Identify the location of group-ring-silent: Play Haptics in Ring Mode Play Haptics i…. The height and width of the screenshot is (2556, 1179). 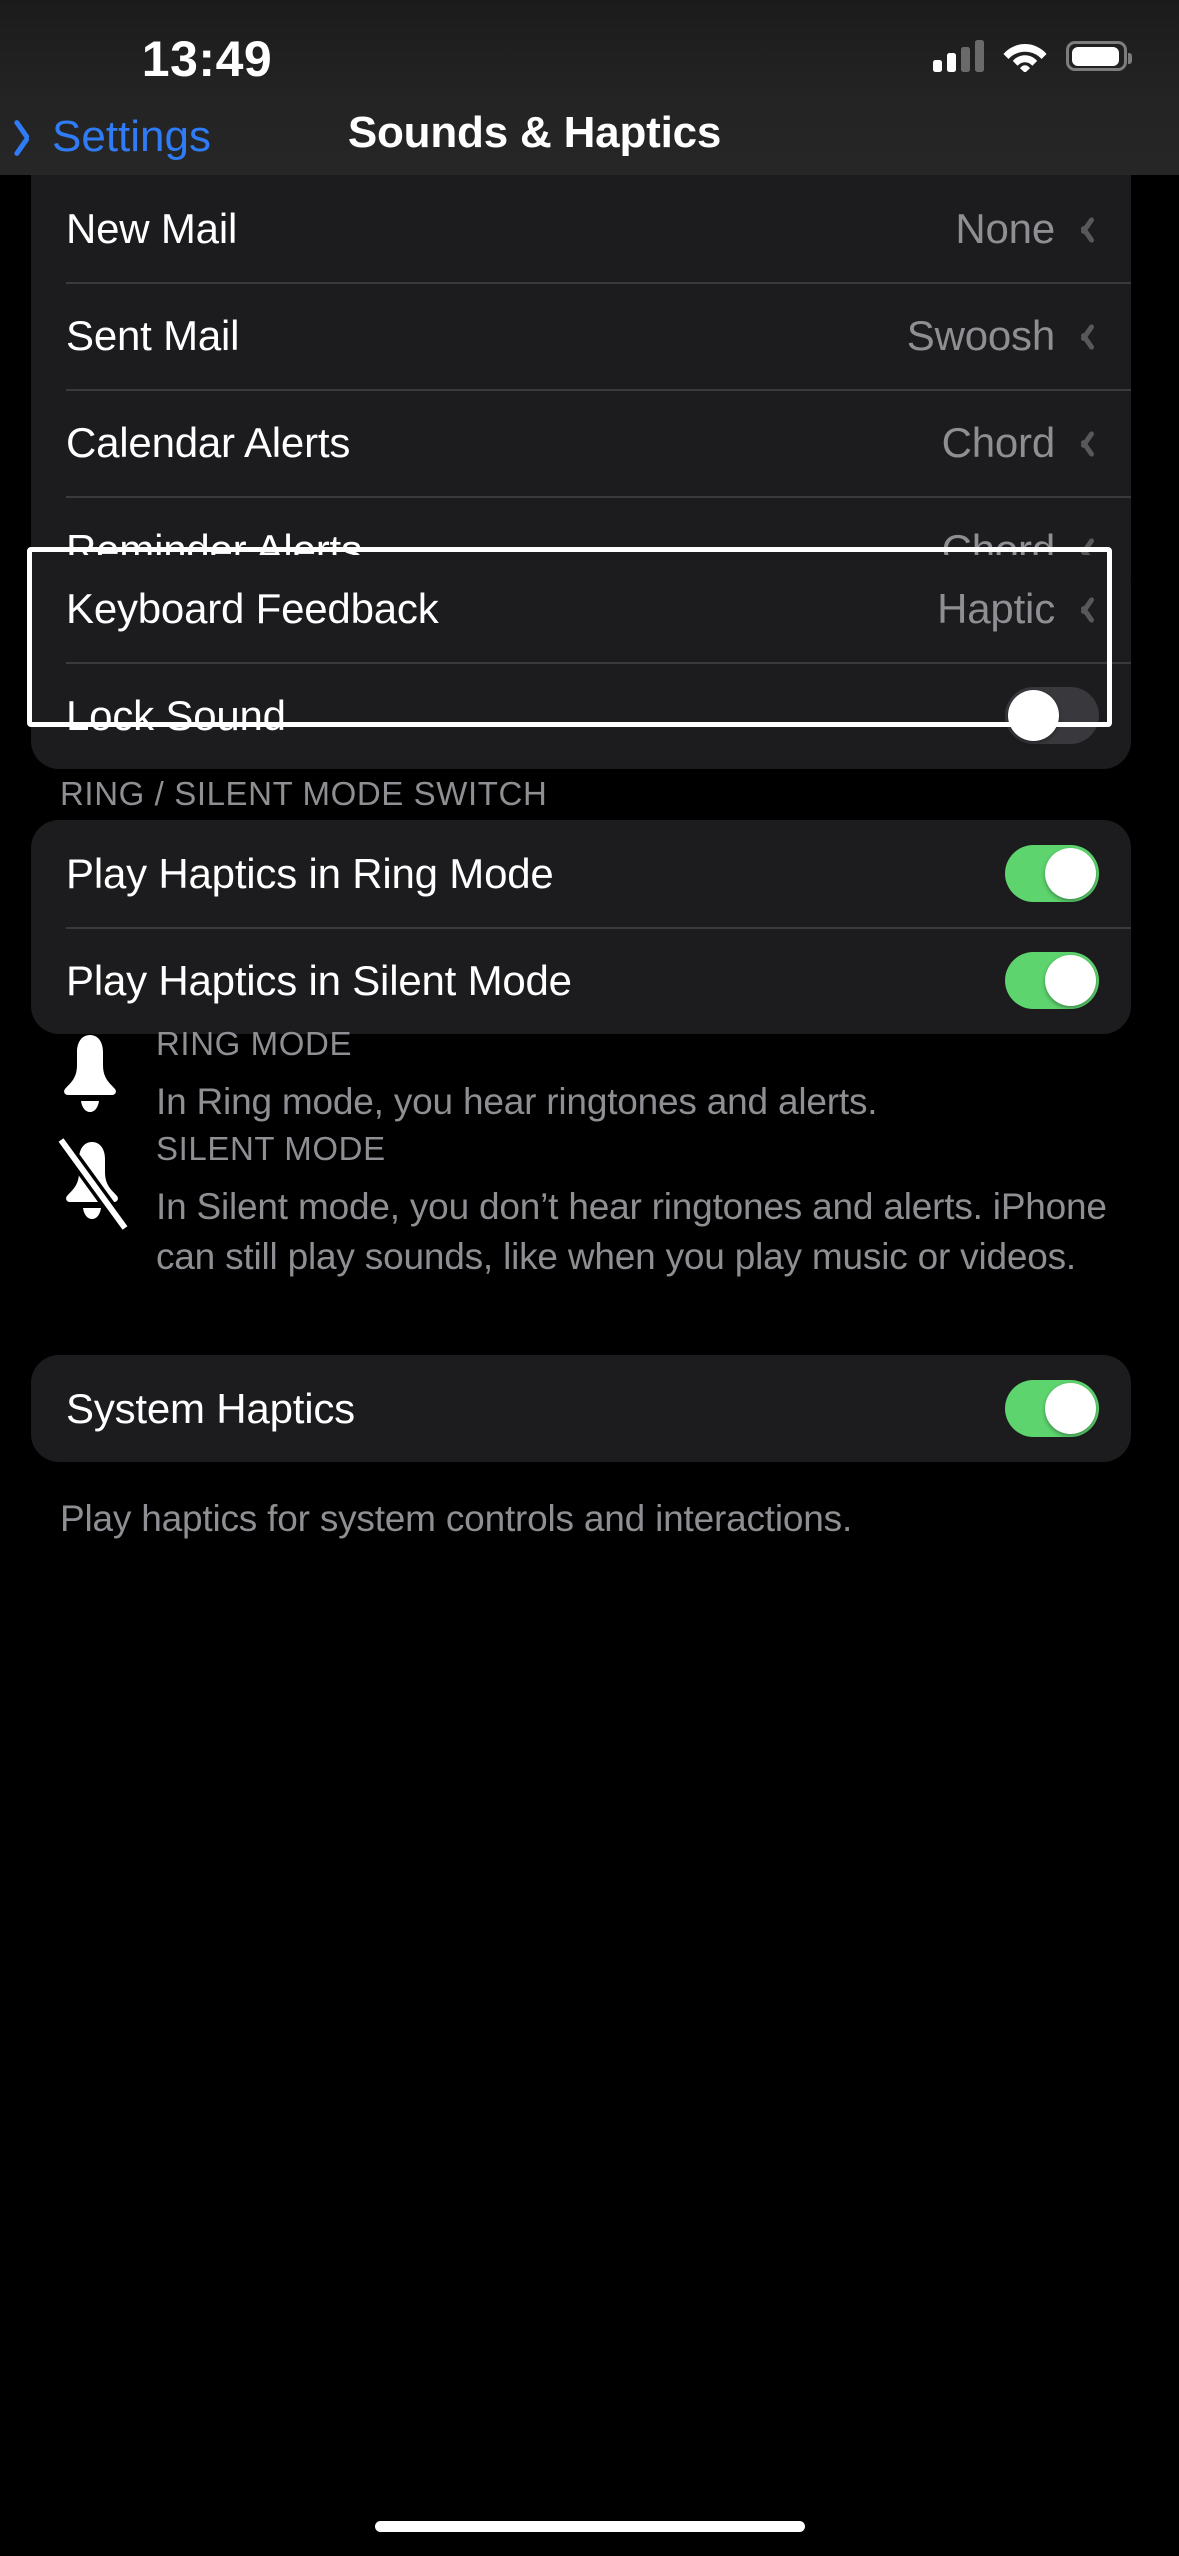
(581, 927).